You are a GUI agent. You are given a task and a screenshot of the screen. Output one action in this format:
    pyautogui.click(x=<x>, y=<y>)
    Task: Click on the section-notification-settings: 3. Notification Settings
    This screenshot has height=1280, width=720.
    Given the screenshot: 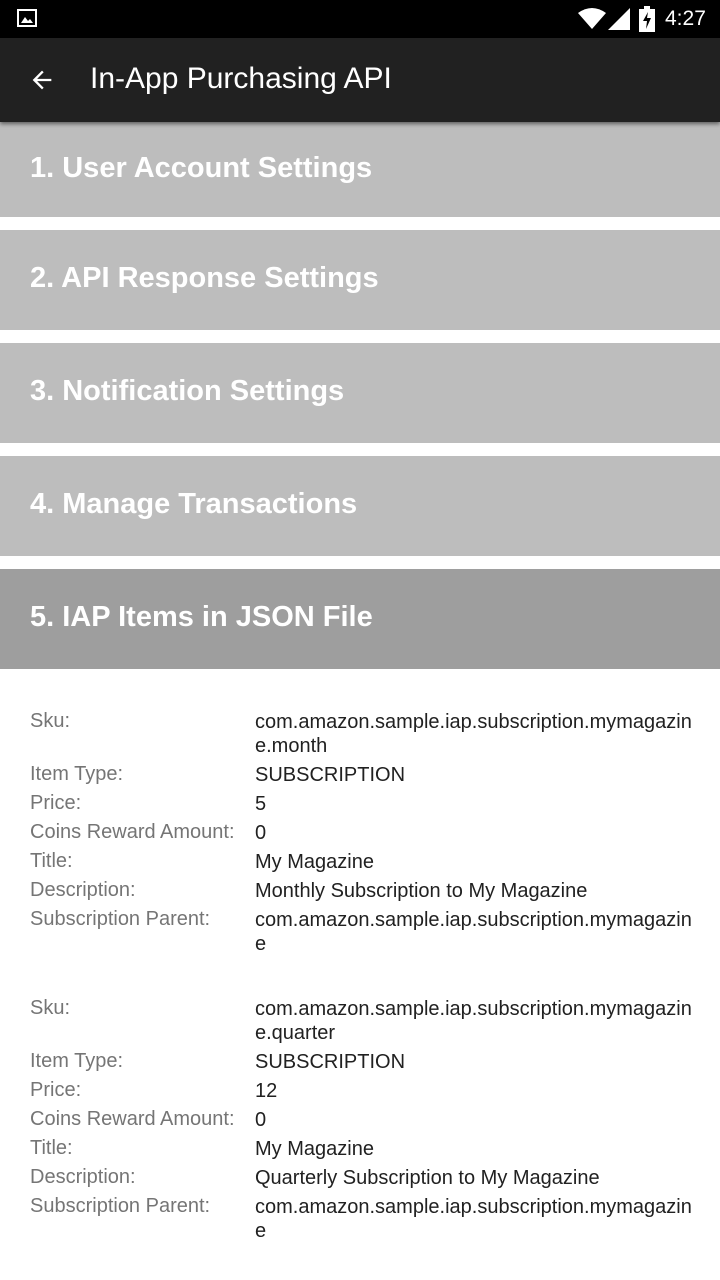 What is the action you would take?
    pyautogui.click(x=360, y=393)
    